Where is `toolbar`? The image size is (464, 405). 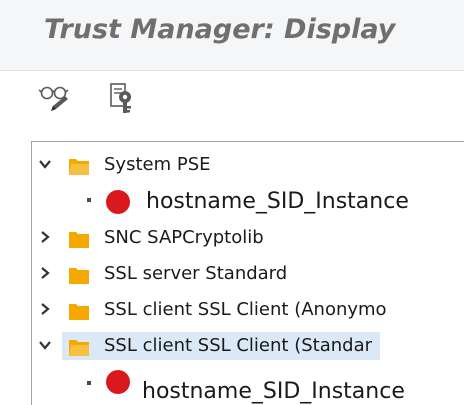 toolbar is located at coordinates (232, 101).